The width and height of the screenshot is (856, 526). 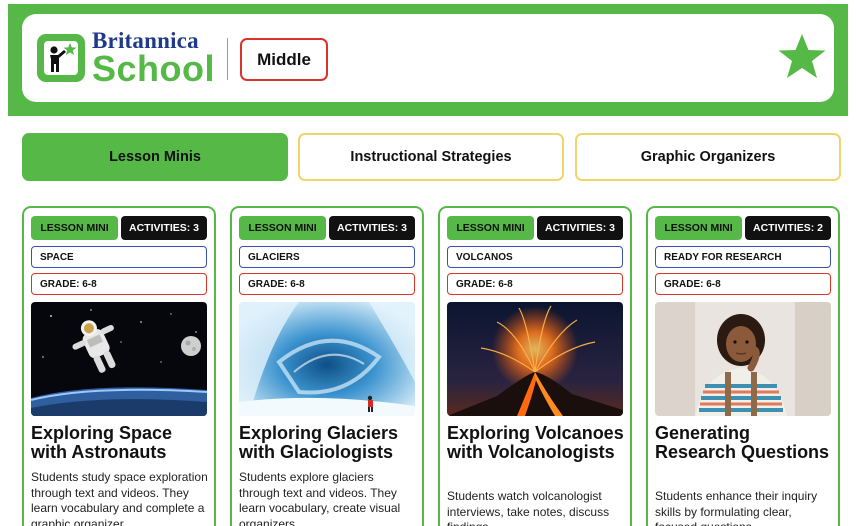 I want to click on level-badge: Middle, so click(x=284, y=59).